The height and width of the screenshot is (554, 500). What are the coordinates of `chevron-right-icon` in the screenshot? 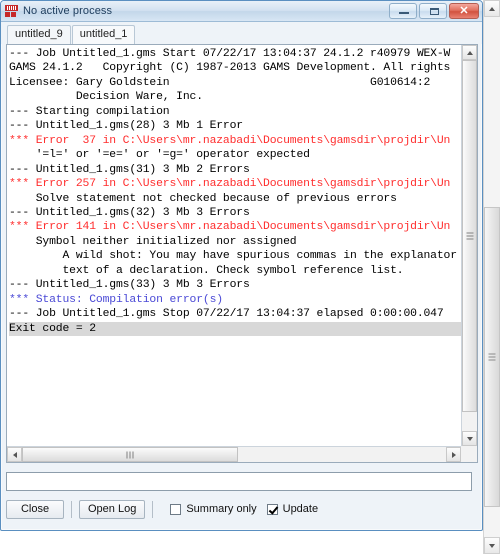 It's located at (453, 454).